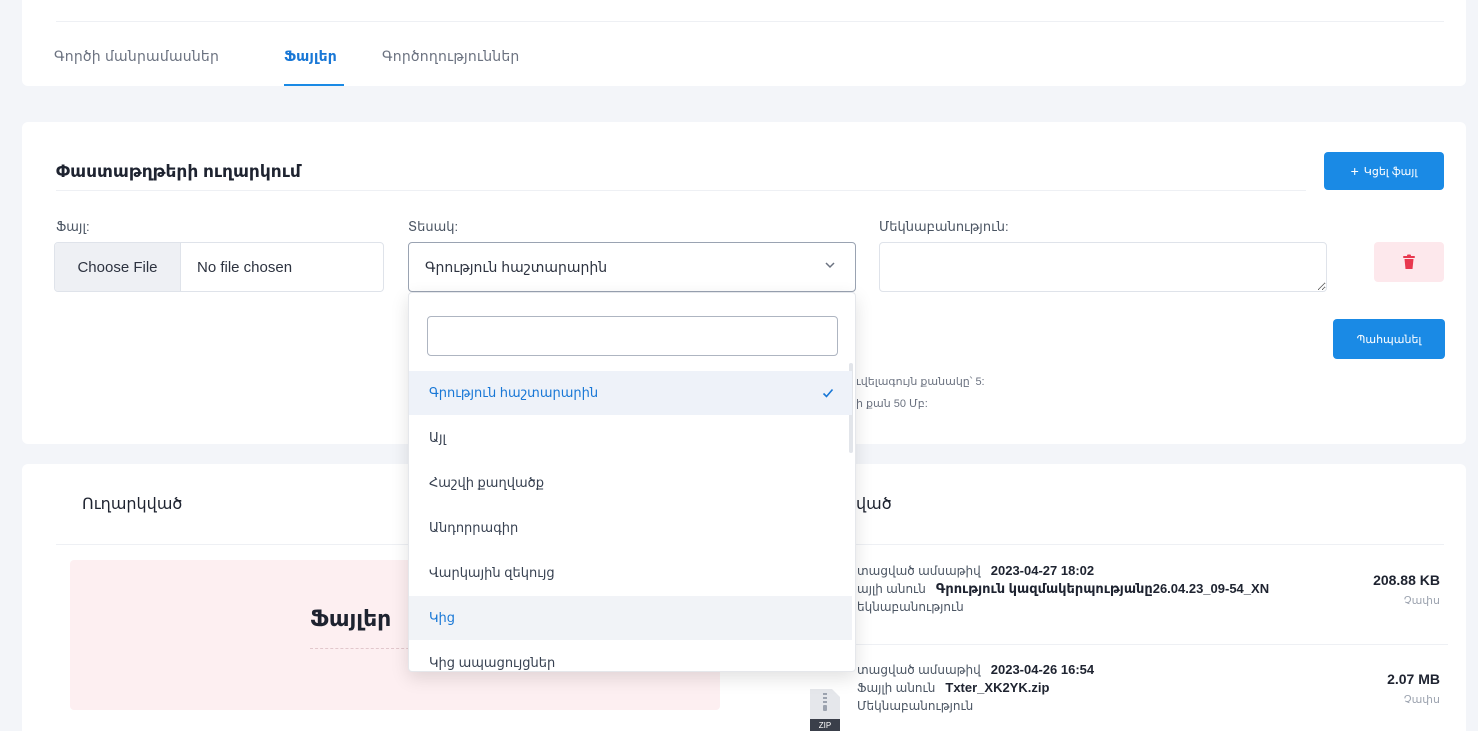 The width and height of the screenshot is (1478, 731). I want to click on file-date: 2023-04-27 18:02, so click(1042, 570).